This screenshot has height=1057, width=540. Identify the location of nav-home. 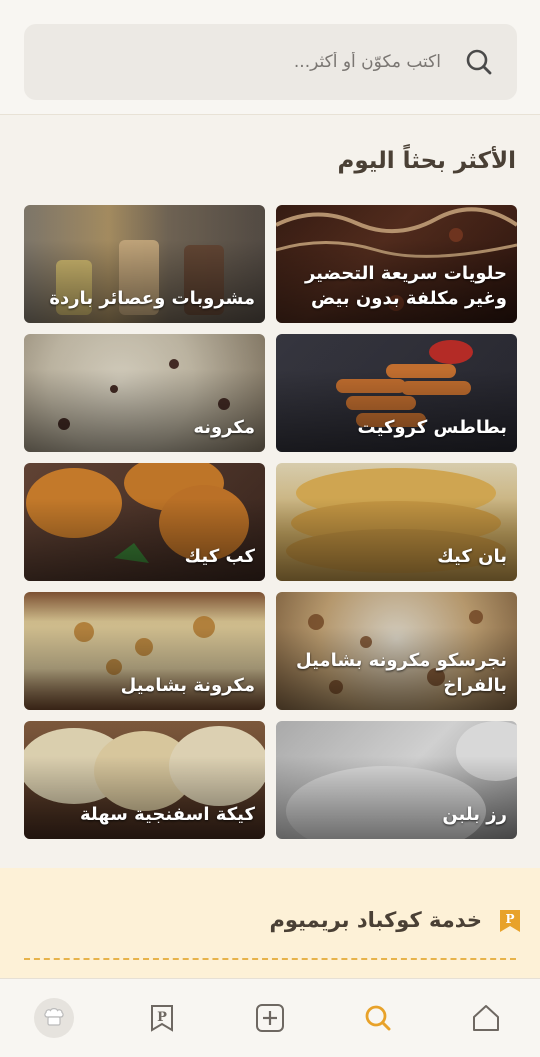
(486, 1018).